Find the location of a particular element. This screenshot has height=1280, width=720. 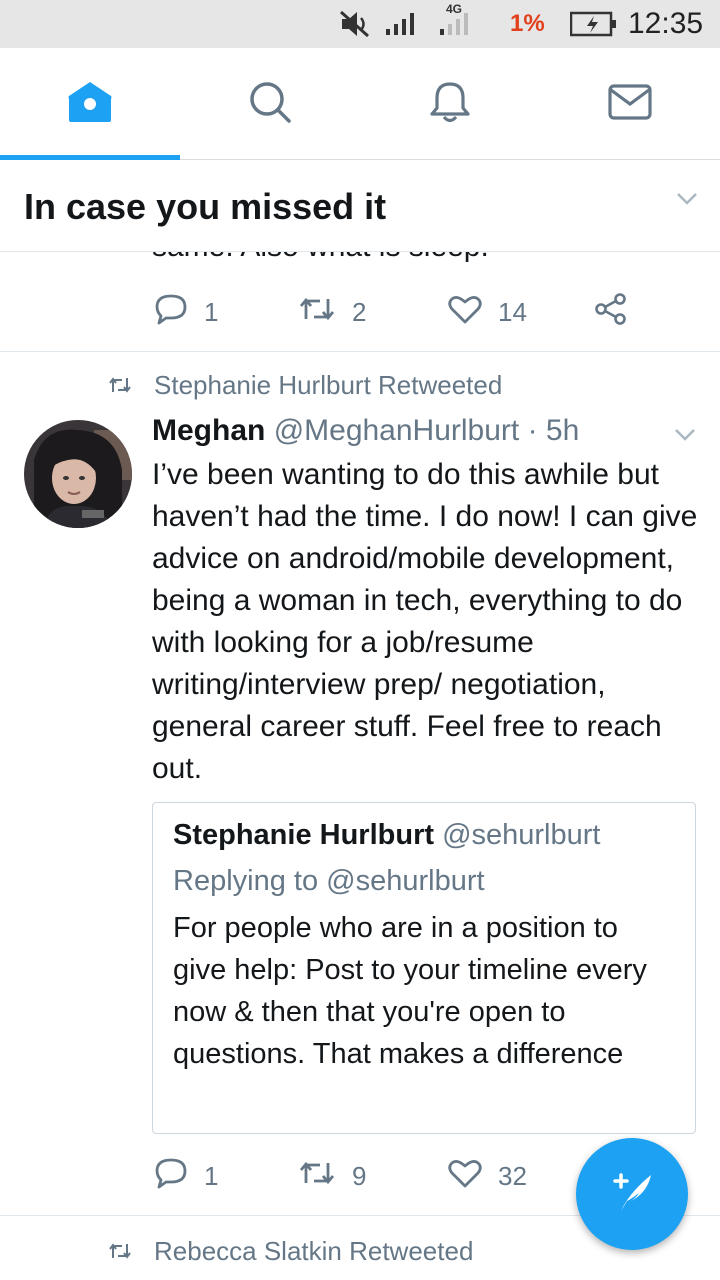

share-button is located at coordinates (619, 312).